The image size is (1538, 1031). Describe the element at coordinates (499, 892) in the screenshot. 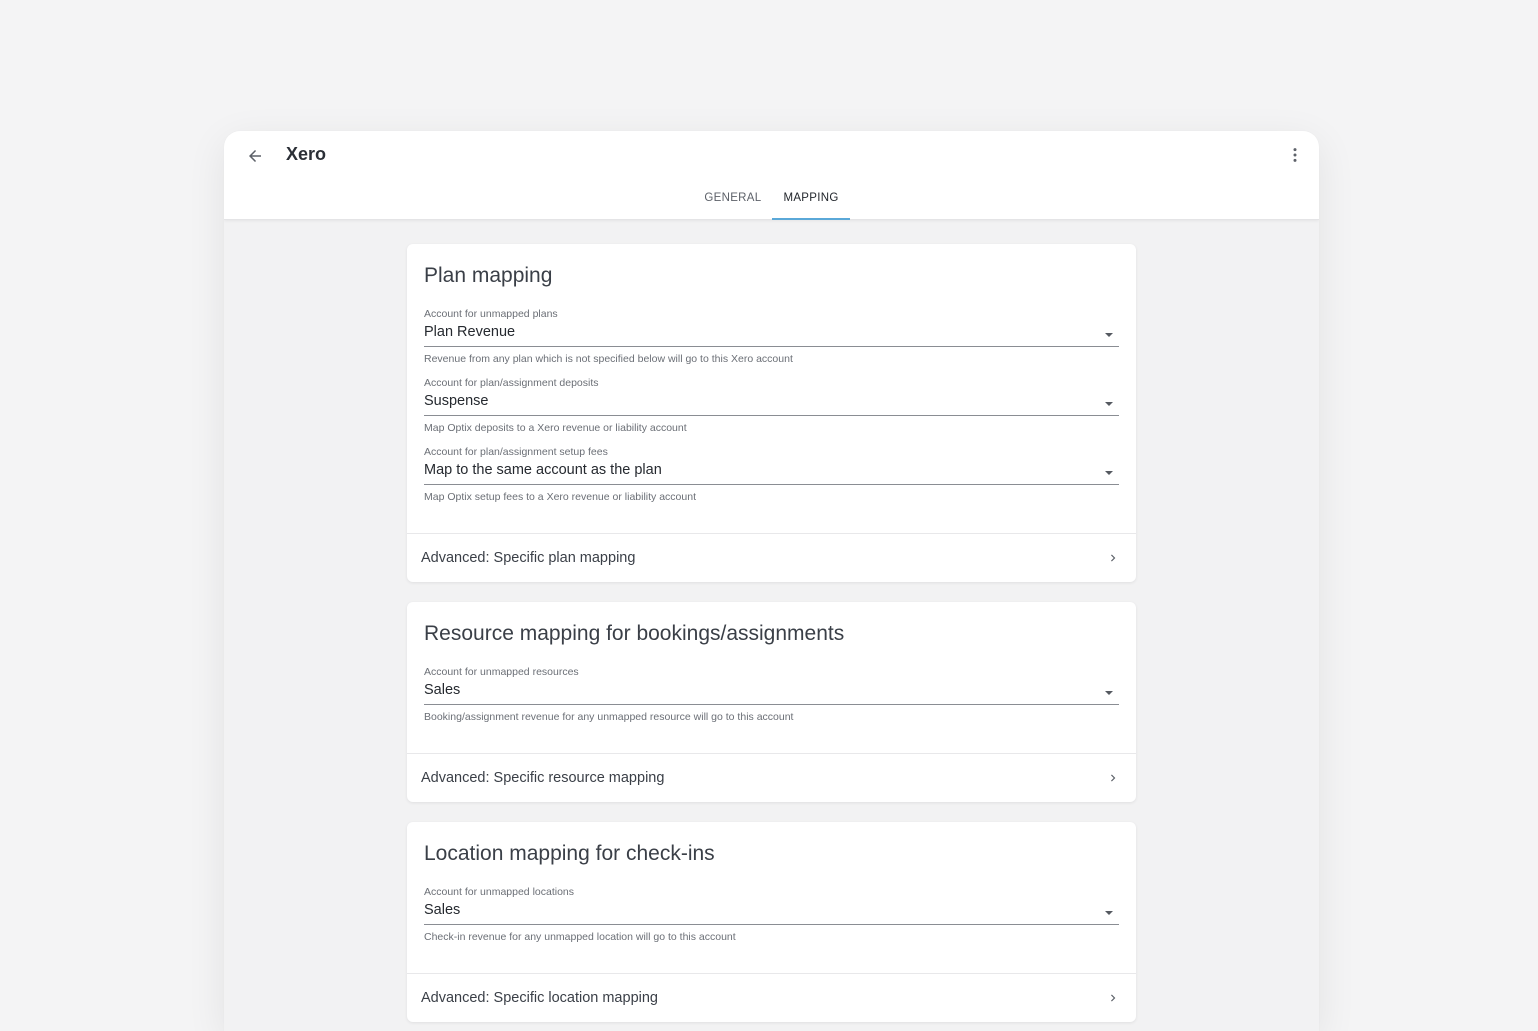

I see `field-label: Account for unmapped locations` at that location.